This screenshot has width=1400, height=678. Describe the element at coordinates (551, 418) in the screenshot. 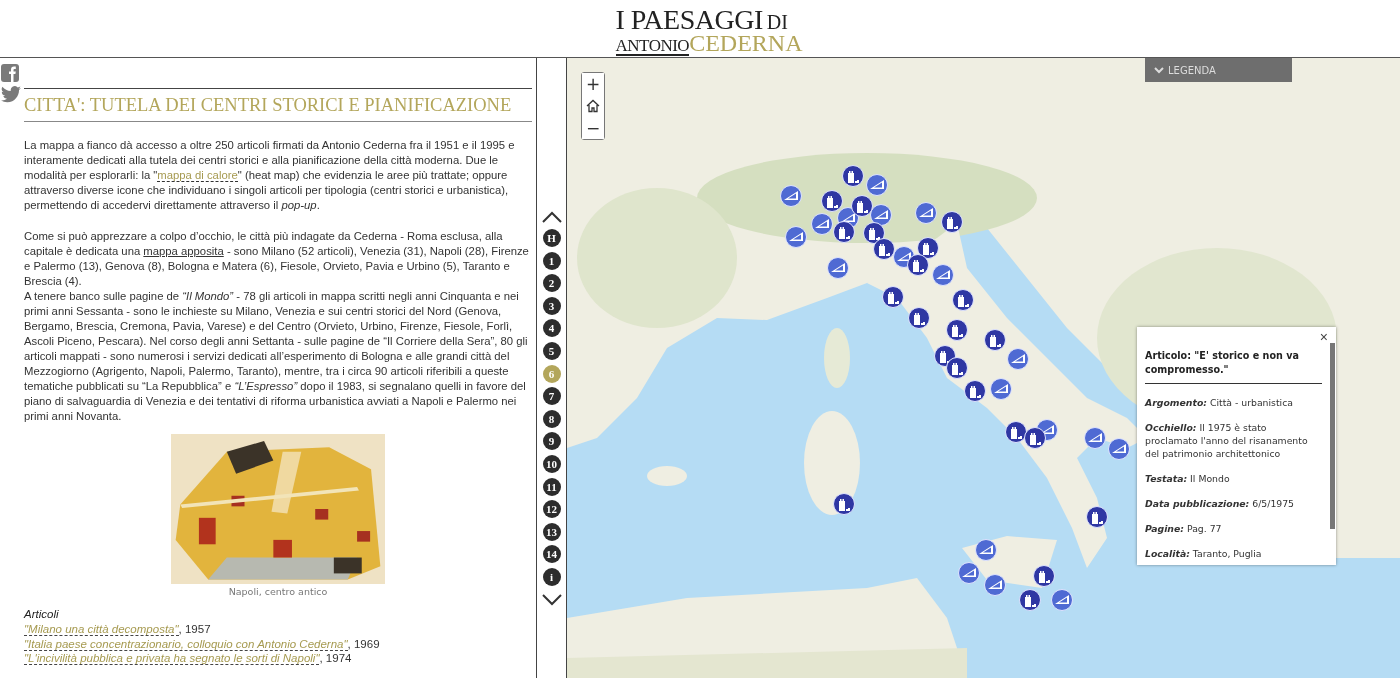

I see `section-button: 8` at that location.